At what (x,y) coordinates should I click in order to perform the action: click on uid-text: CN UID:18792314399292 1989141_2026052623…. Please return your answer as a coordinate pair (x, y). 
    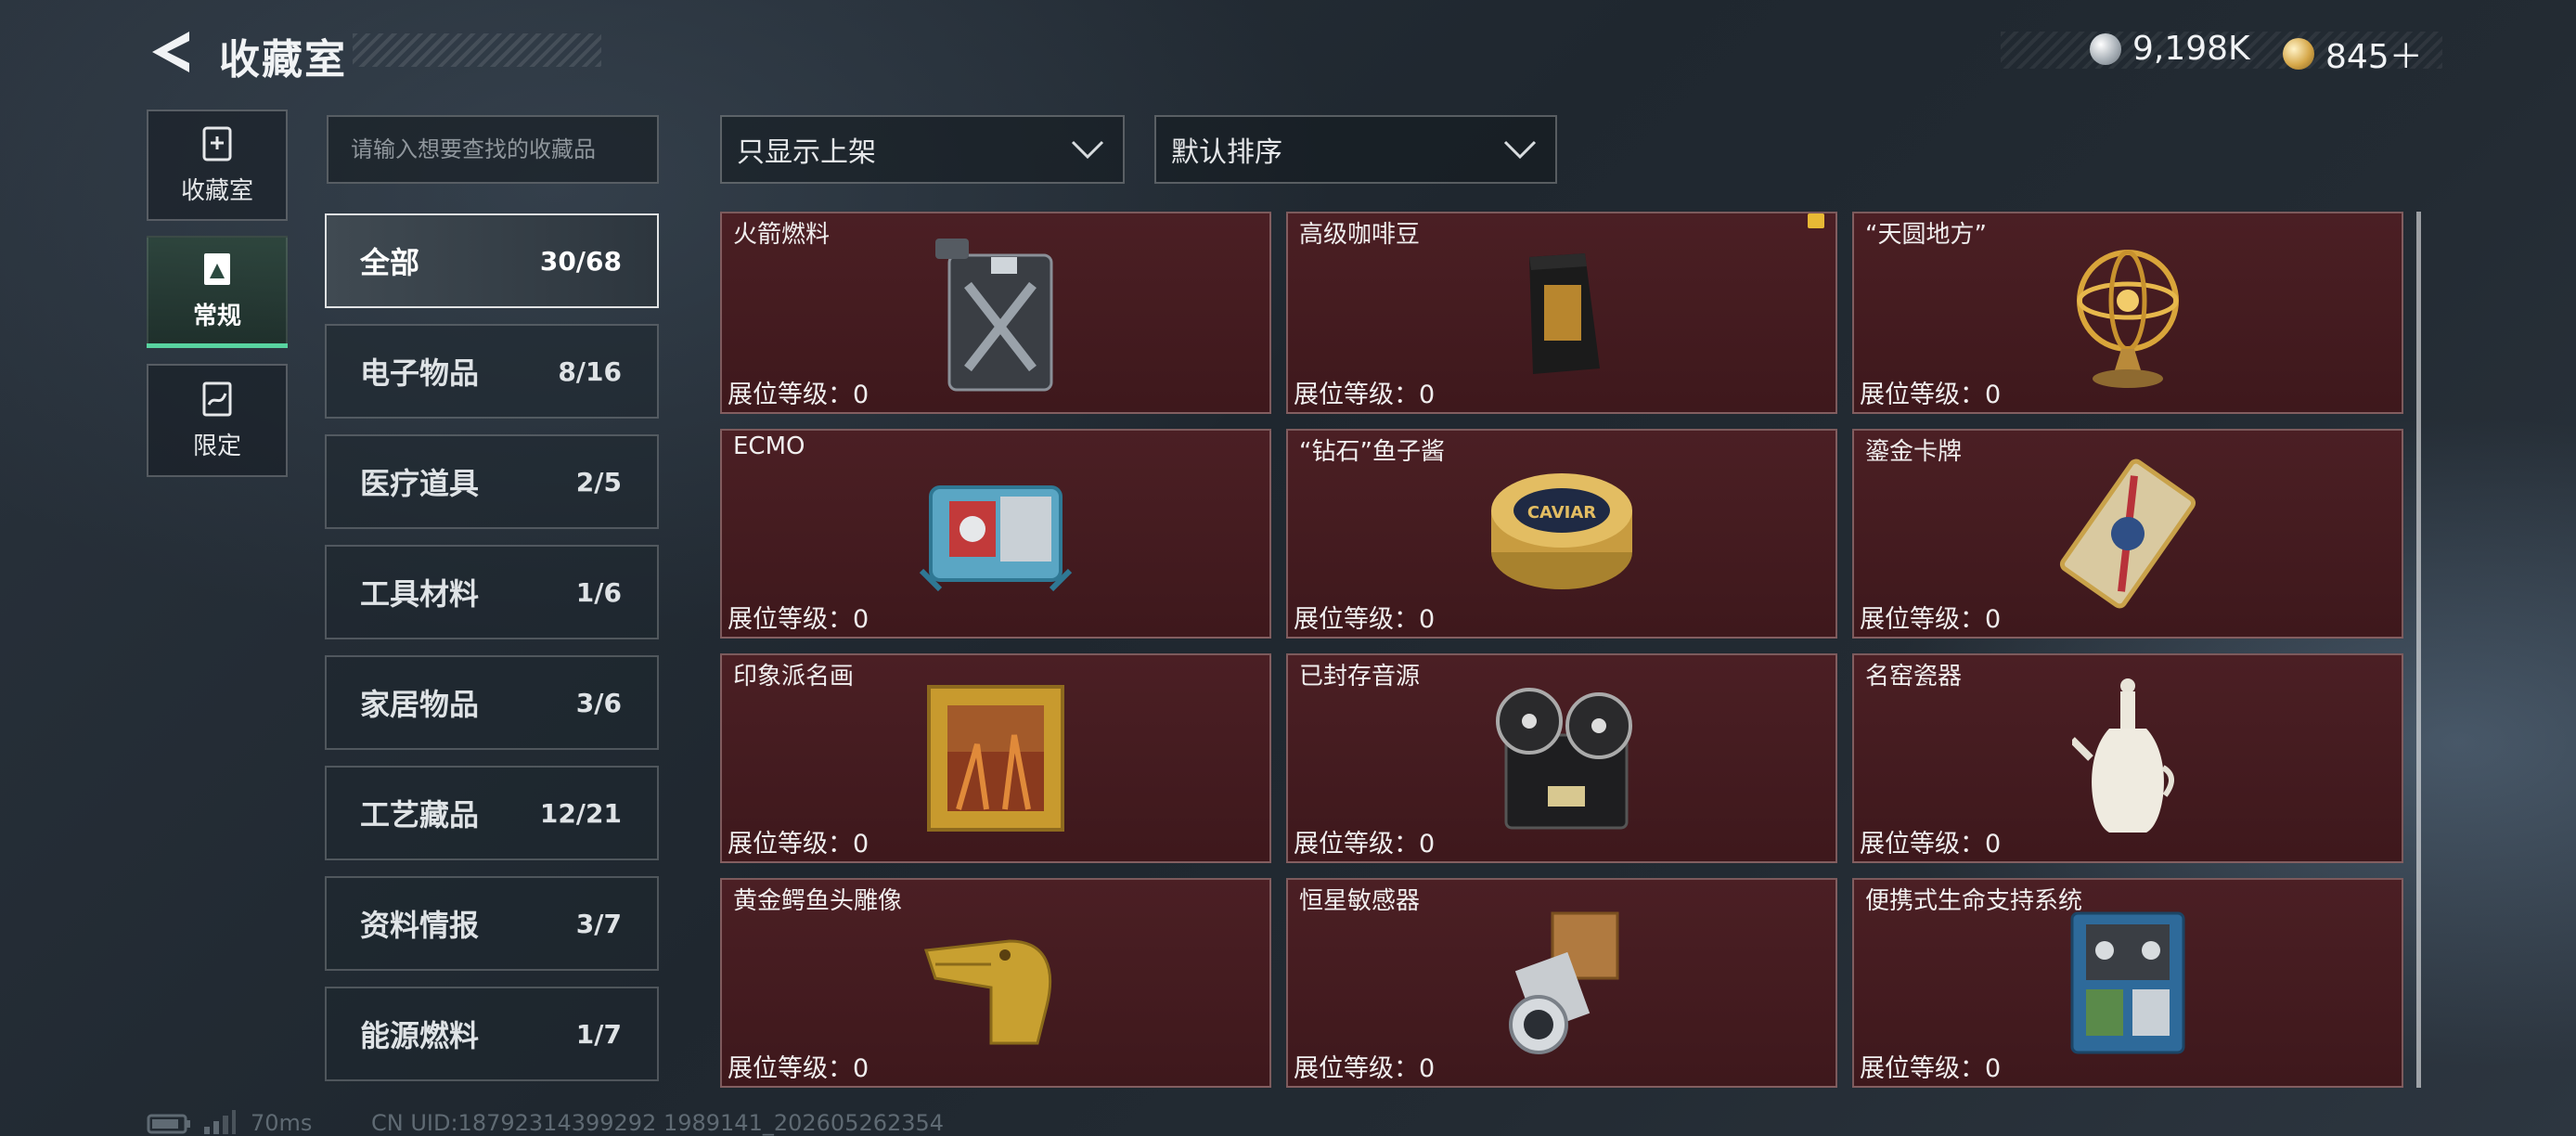
    Looking at the image, I should click on (658, 1123).